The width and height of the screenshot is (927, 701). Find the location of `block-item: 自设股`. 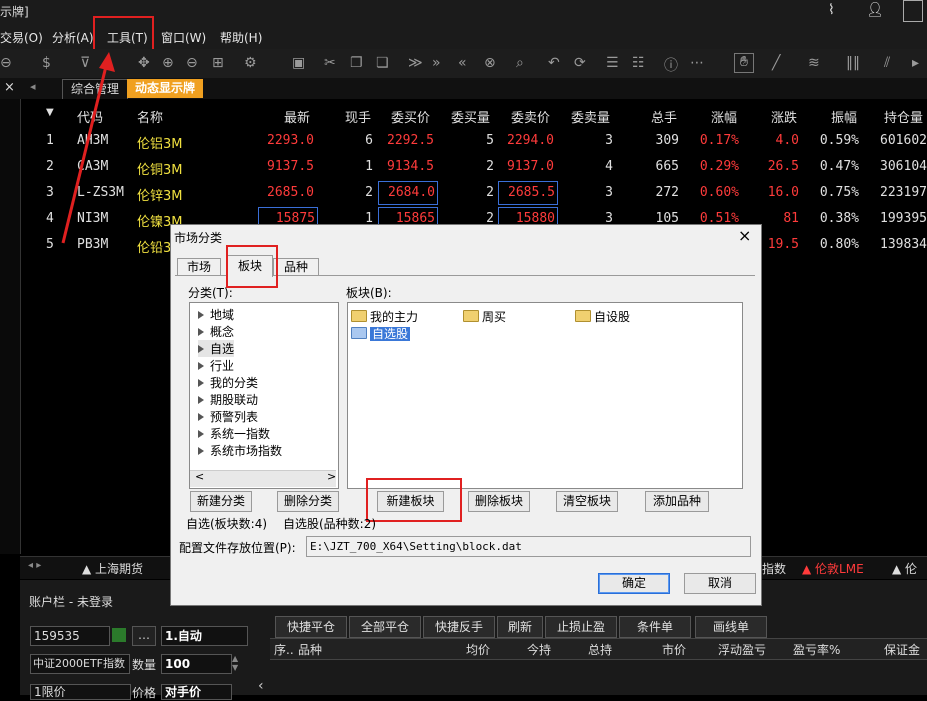

block-item: 自设股 is located at coordinates (602, 316).